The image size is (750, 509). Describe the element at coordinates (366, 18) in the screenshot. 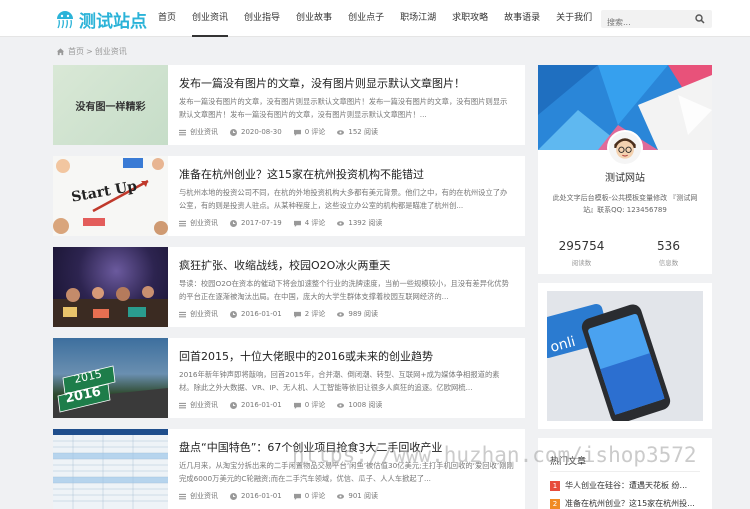

I see `nav-startup-ideas: 创业点子` at that location.